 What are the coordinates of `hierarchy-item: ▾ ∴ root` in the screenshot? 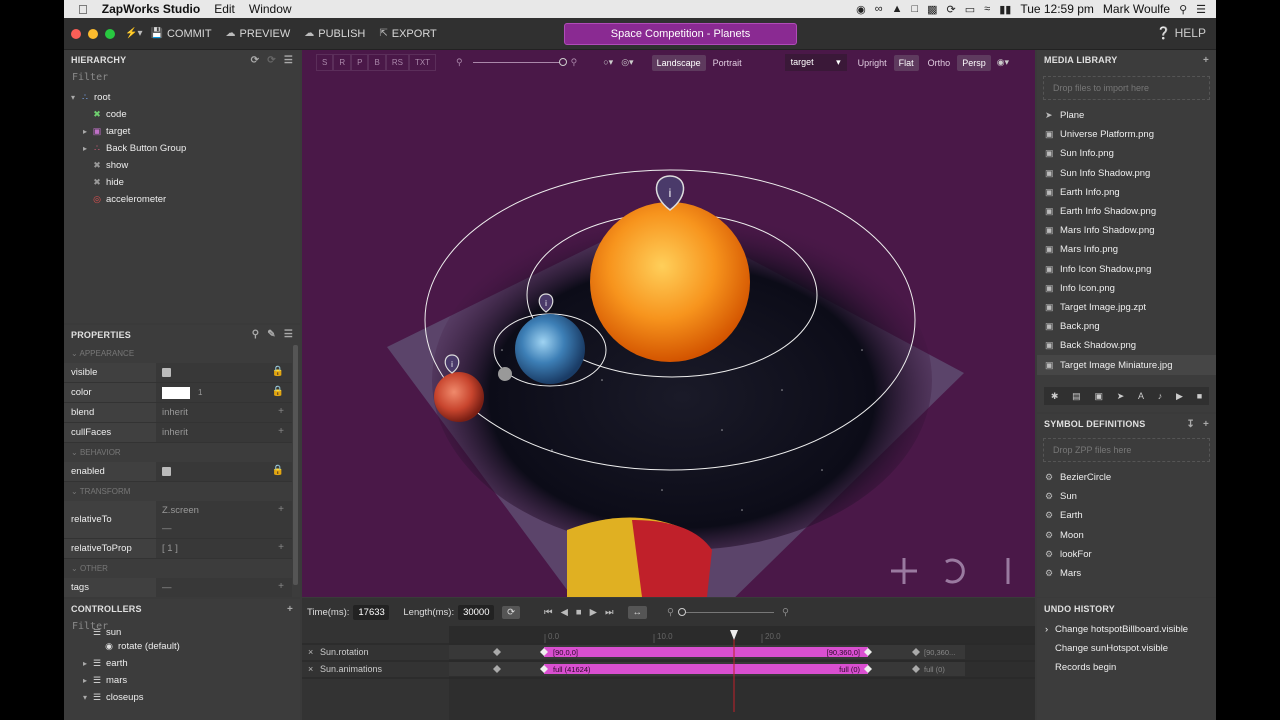 It's located at (182, 97).